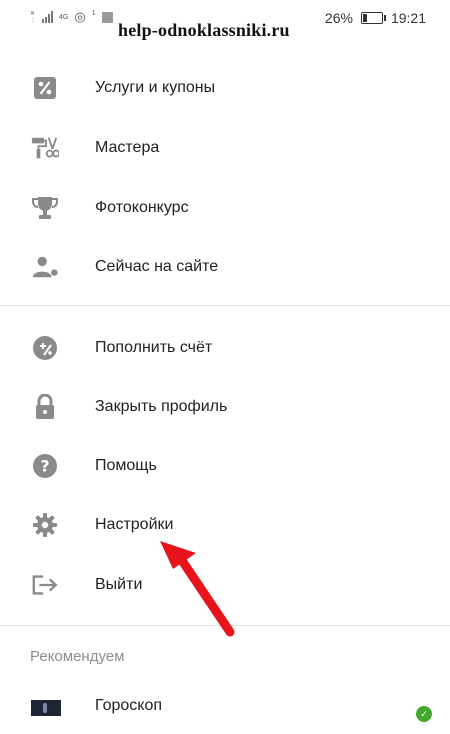 Image resolution: width=450 pixels, height=734 pixels. I want to click on percent-icon, so click(45, 88).